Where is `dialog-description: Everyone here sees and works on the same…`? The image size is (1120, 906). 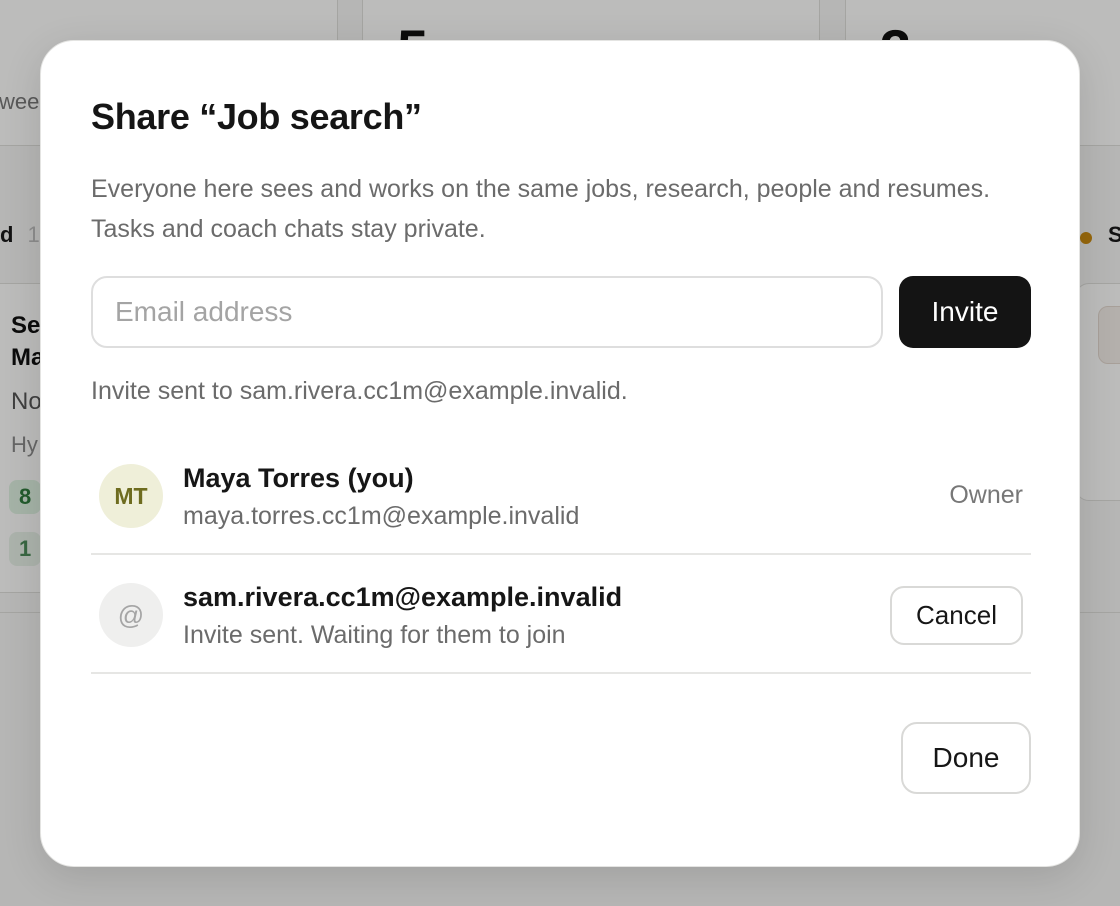
dialog-description: Everyone here sees and works on the same… is located at coordinates (541, 209).